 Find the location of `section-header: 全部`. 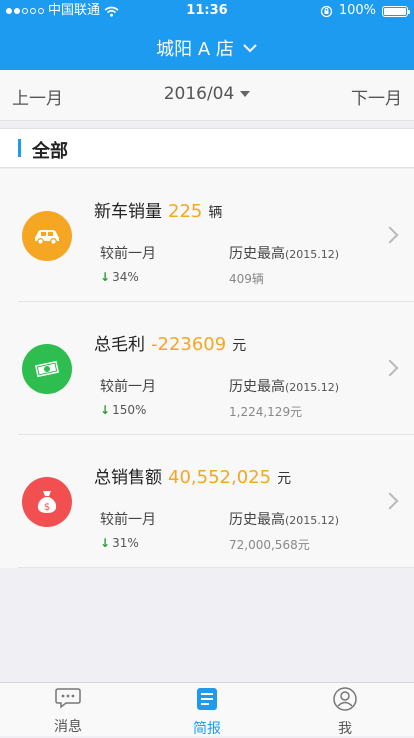

section-header: 全部 is located at coordinates (207, 148).